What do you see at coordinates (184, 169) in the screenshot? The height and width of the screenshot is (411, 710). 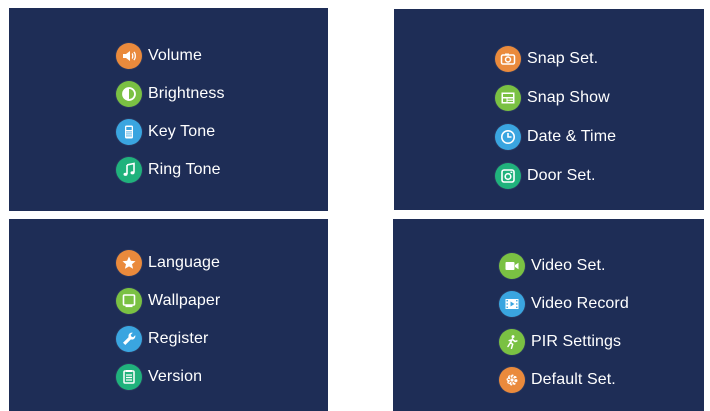 I see `menu-item-label: Ring Tone` at bounding box center [184, 169].